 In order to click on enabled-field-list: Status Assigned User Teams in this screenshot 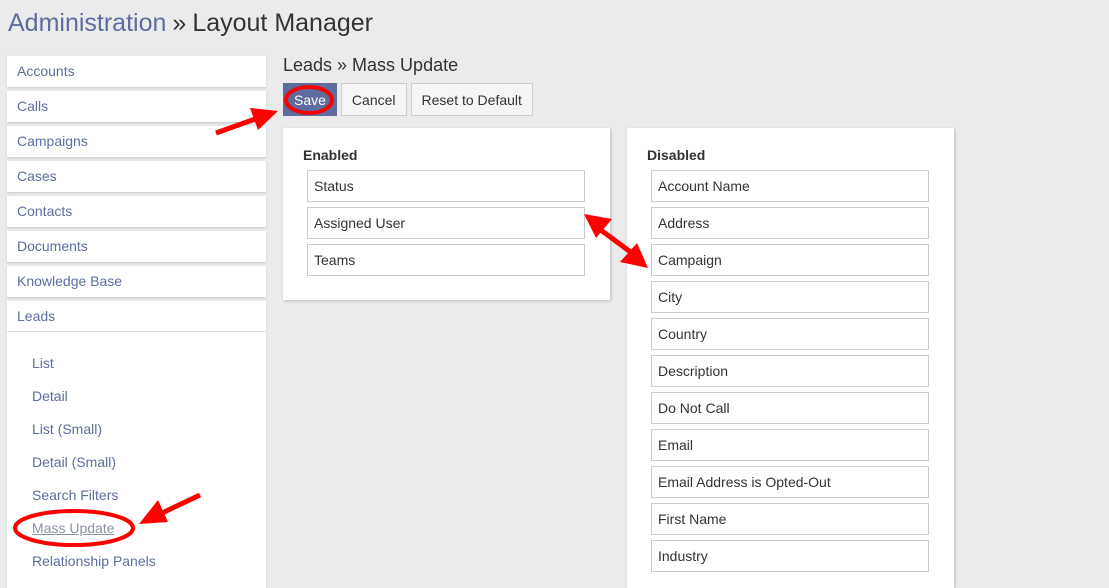, I will do `click(446, 225)`.